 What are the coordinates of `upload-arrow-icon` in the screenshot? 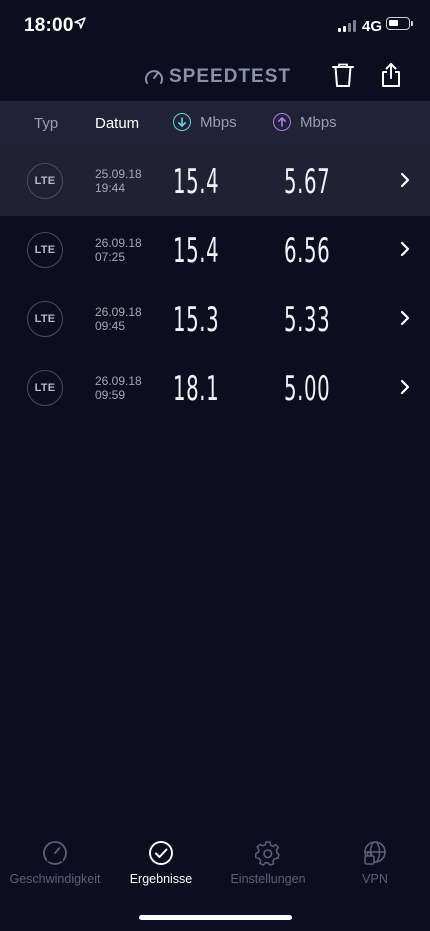 It's located at (282, 122).